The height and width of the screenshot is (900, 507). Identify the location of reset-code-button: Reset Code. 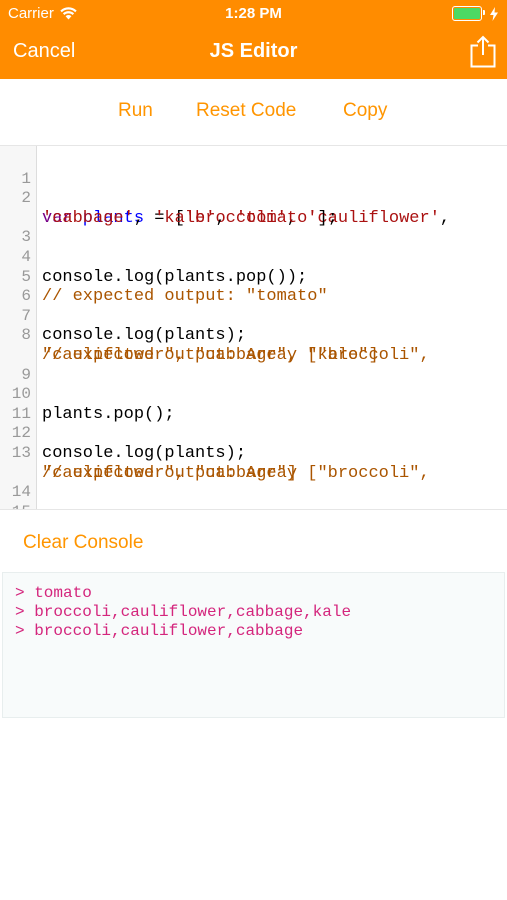
(246, 111).